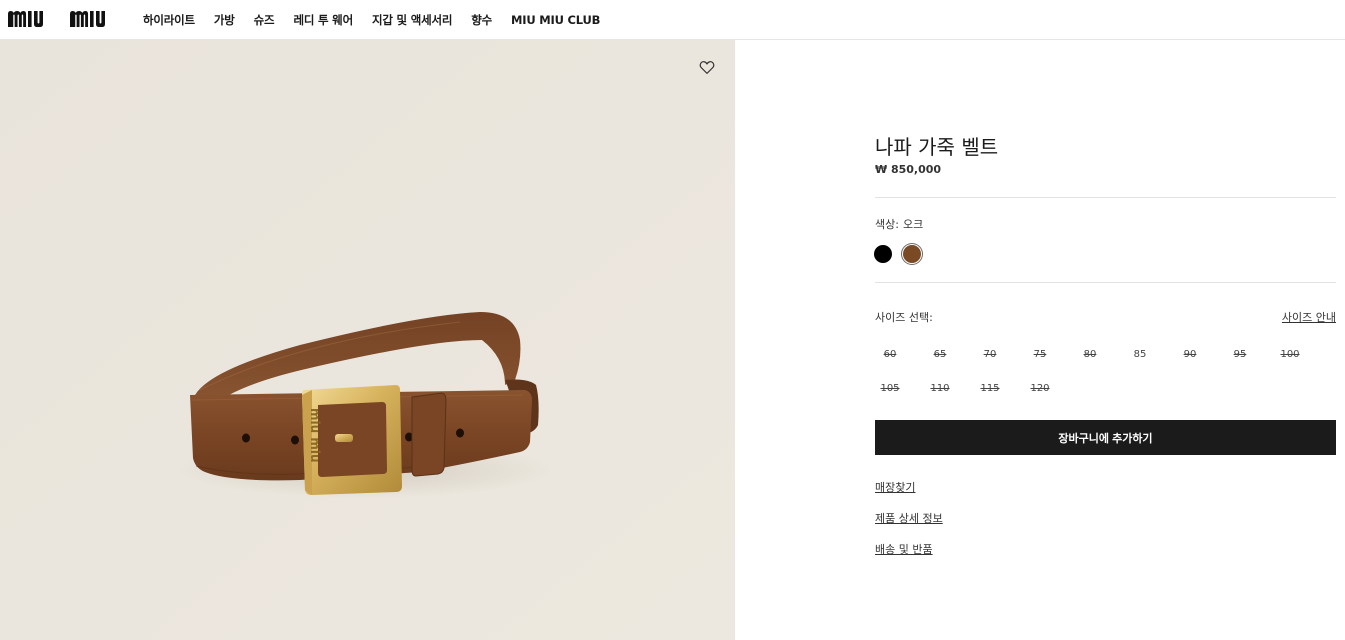  Describe the element at coordinates (913, 224) in the screenshot. I see `color-label-value: 오크` at that location.